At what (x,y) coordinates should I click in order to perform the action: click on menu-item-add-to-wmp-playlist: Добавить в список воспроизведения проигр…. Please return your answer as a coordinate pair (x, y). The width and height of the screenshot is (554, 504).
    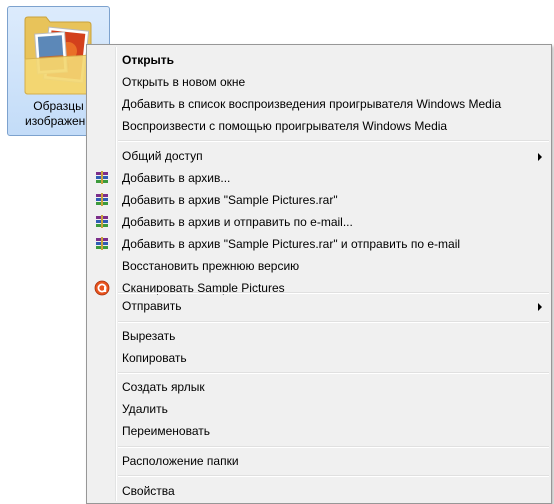
    Looking at the image, I should click on (319, 104).